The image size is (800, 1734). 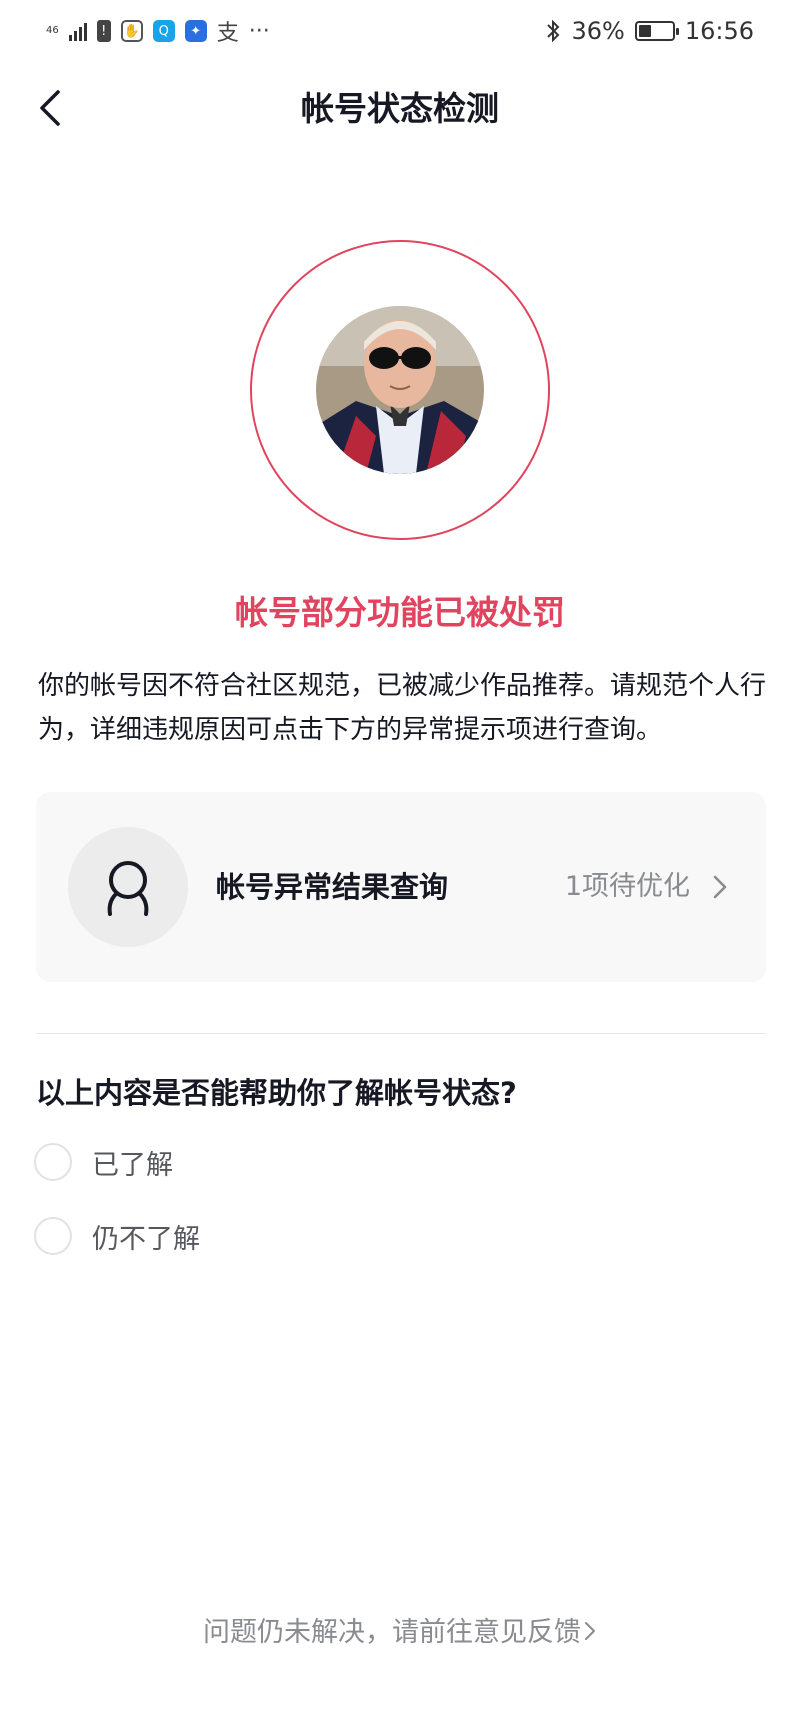 I want to click on bulb-icon: ✦, so click(x=195, y=31).